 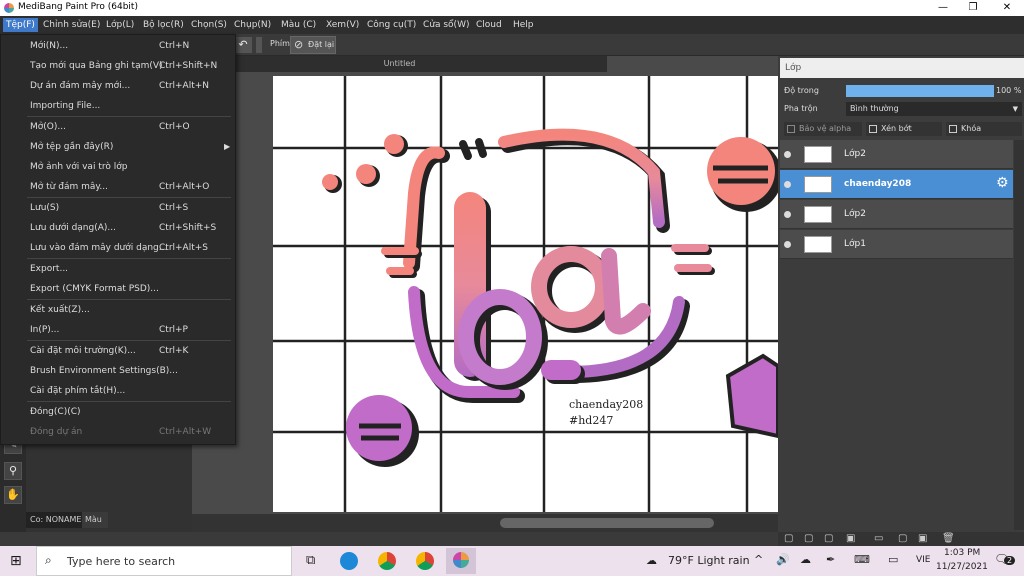 I want to click on menu-item-shortcut: Ctrl+Shift+S, so click(x=188, y=228).